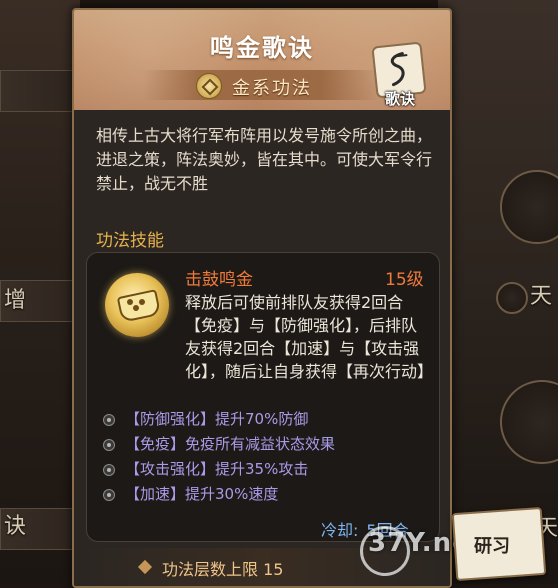 Image resolution: width=558 pixels, height=588 pixels. I want to click on element-subtitle: 金系功法, so click(272, 88).